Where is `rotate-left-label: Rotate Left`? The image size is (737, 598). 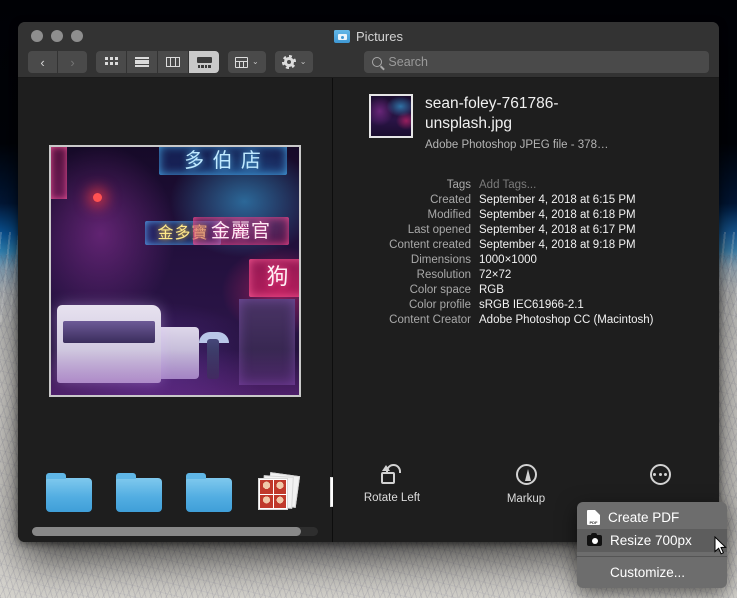
rotate-left-label: Rotate Left is located at coordinates (392, 498).